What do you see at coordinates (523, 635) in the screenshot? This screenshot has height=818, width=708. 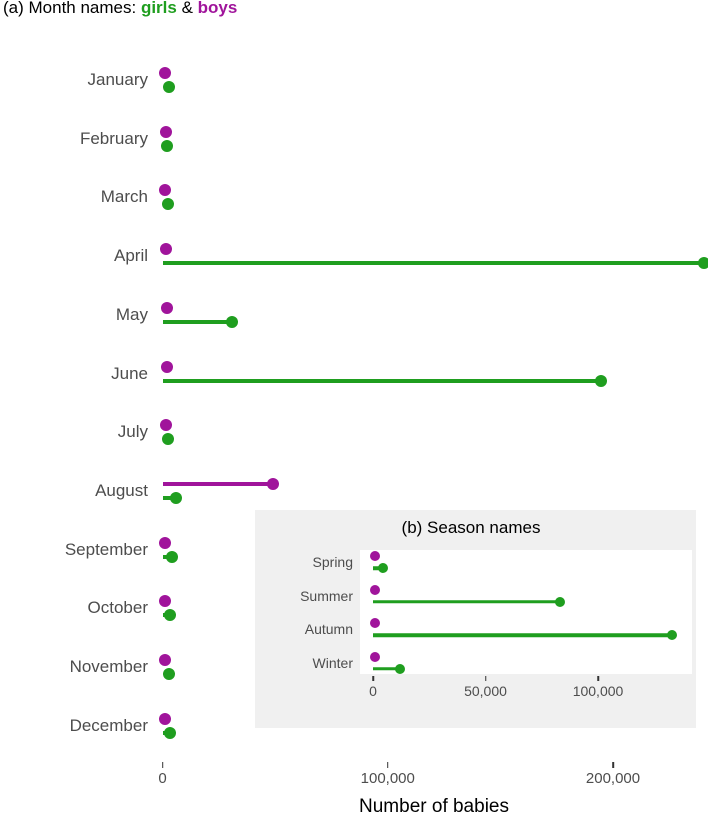 I see `panel-b-girls-line-autumn` at bounding box center [523, 635].